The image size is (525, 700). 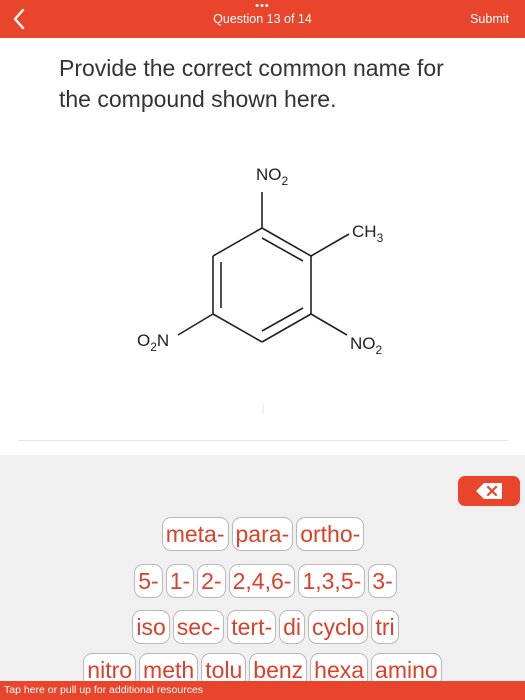 I want to click on submit-button: Submit, so click(x=489, y=19).